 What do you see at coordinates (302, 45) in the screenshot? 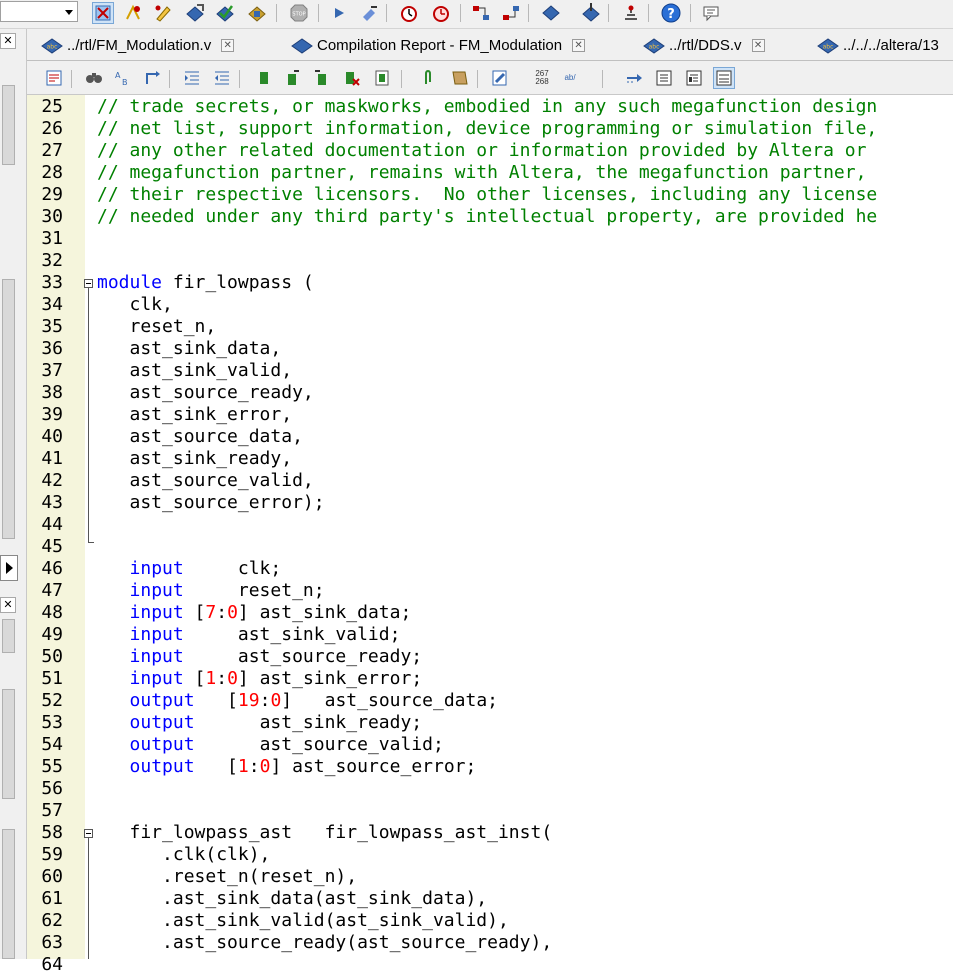
I see `report-icon` at bounding box center [302, 45].